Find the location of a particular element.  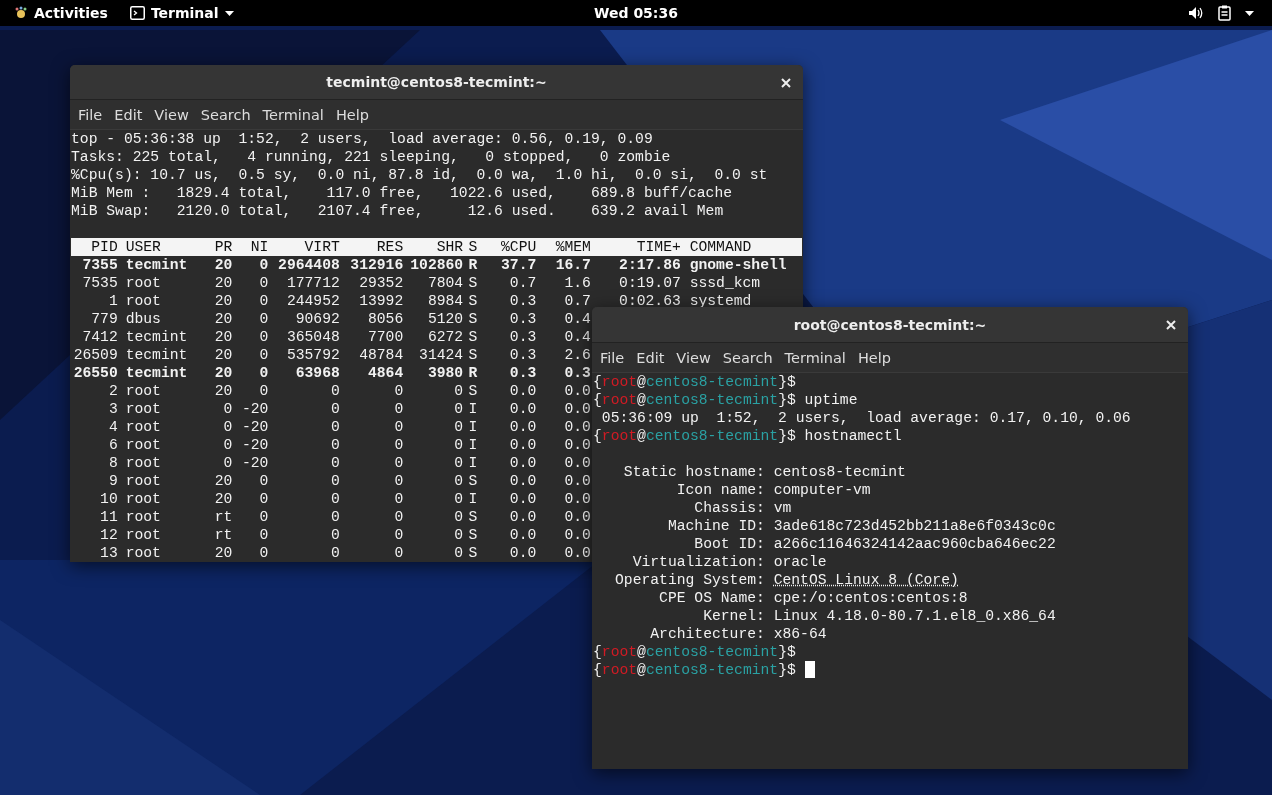

table-cell-text: 7700 is located at coordinates (385, 337).